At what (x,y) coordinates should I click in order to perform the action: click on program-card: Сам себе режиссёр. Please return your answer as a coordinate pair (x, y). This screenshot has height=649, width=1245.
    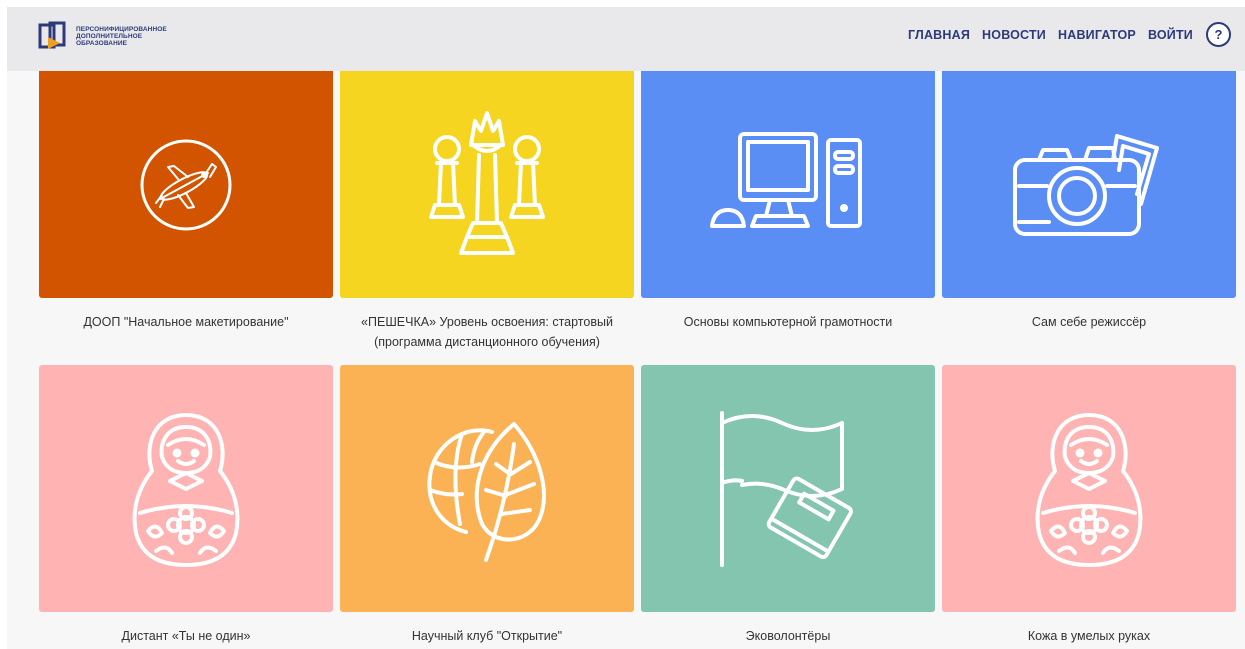
    Looking at the image, I should click on (1089, 201).